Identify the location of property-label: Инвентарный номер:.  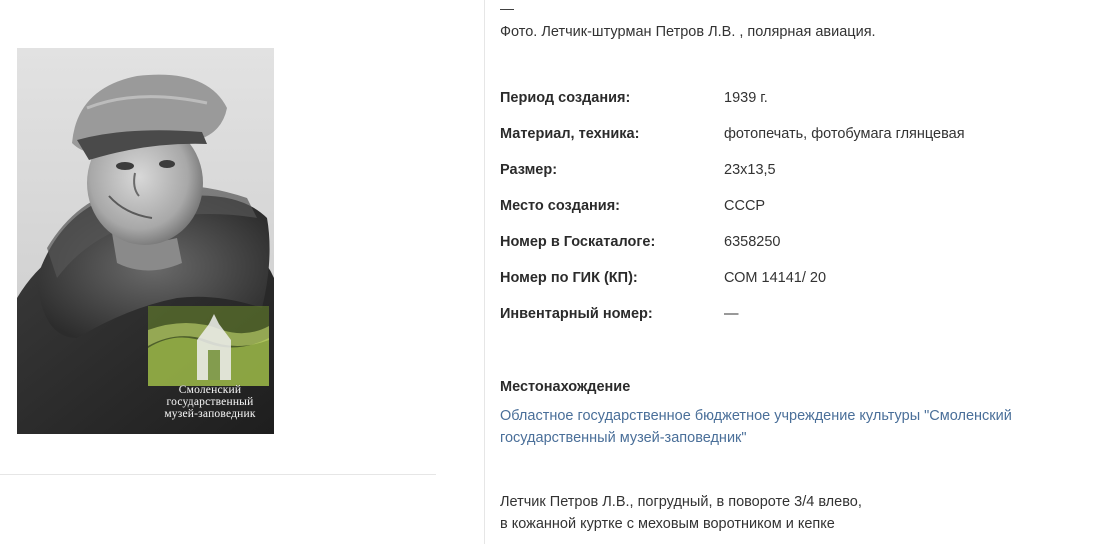
(576, 314).